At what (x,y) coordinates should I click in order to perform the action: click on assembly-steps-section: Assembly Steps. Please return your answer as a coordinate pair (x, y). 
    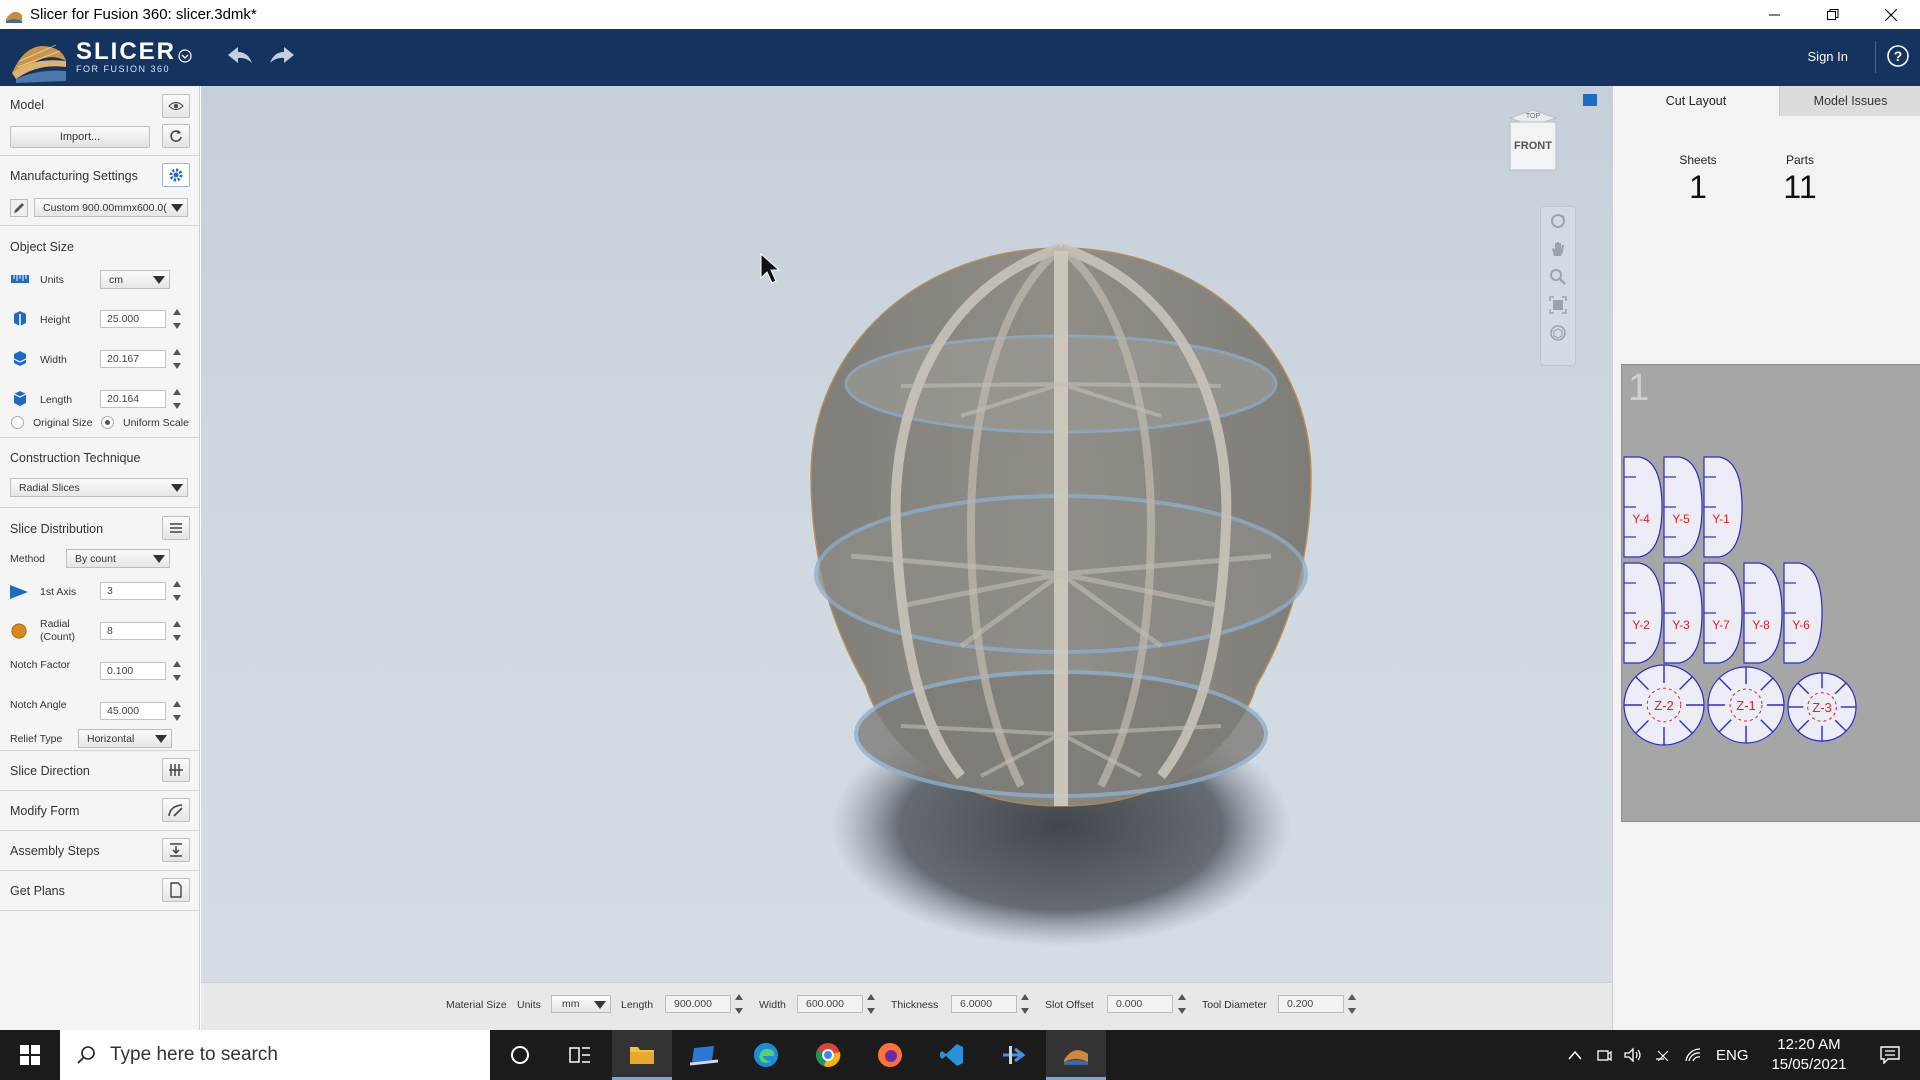
    Looking at the image, I should click on (99, 851).